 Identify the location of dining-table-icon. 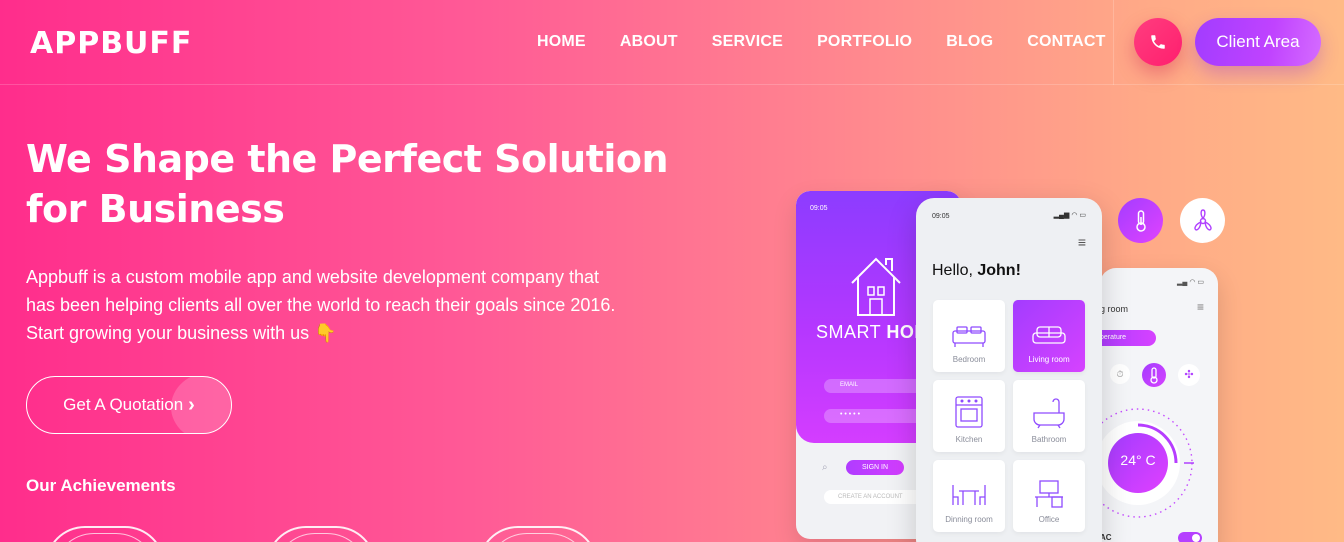
(969, 495).